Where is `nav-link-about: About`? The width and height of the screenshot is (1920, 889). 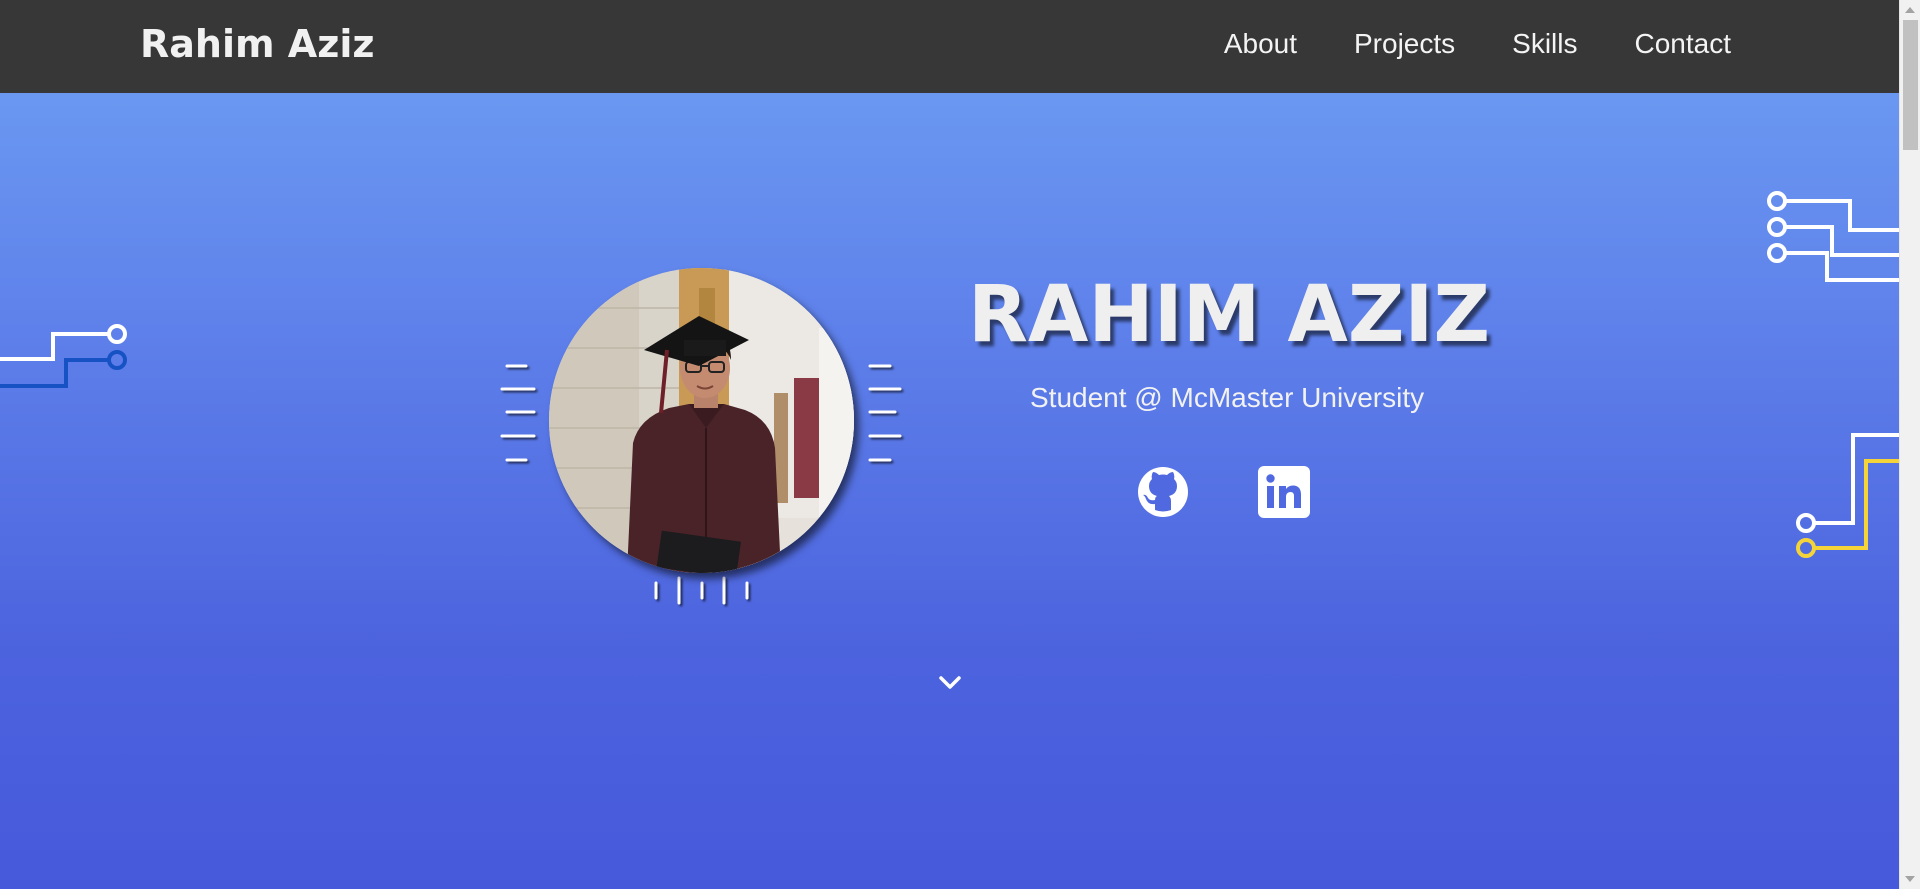 nav-link-about: About is located at coordinates (1260, 44).